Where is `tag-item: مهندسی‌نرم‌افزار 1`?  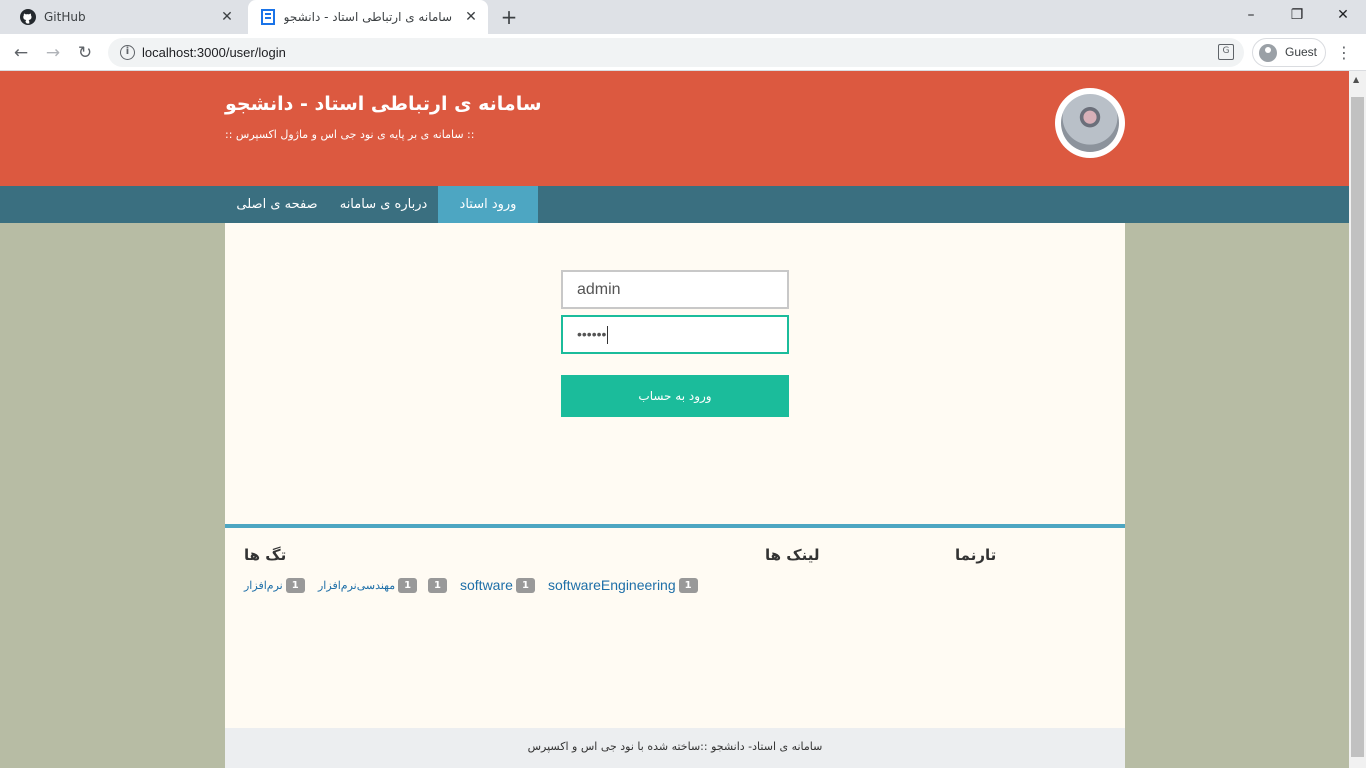 tag-item: مهندسی‌نرم‌افزار 1 is located at coordinates (368, 585).